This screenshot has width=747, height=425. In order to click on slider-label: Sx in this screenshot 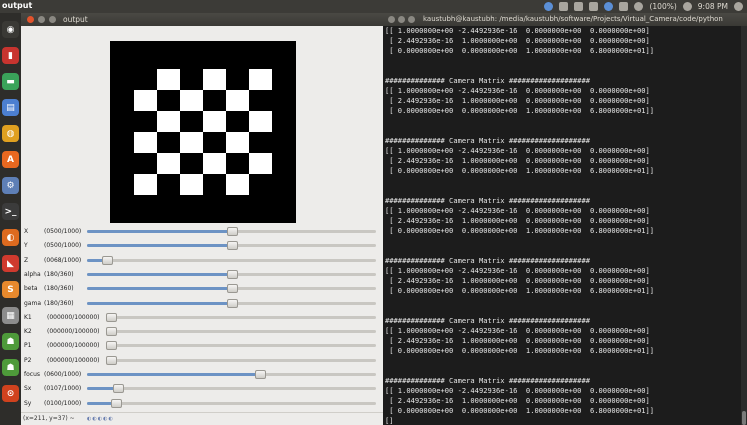, I will do `click(28, 389)`.